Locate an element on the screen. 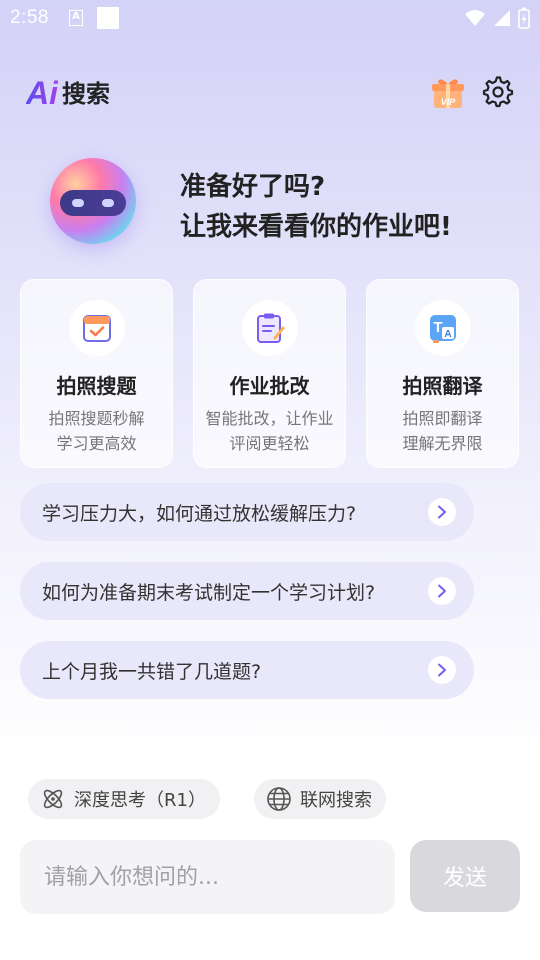  feature-desc-line: 评阅更轻松 is located at coordinates (269, 443).